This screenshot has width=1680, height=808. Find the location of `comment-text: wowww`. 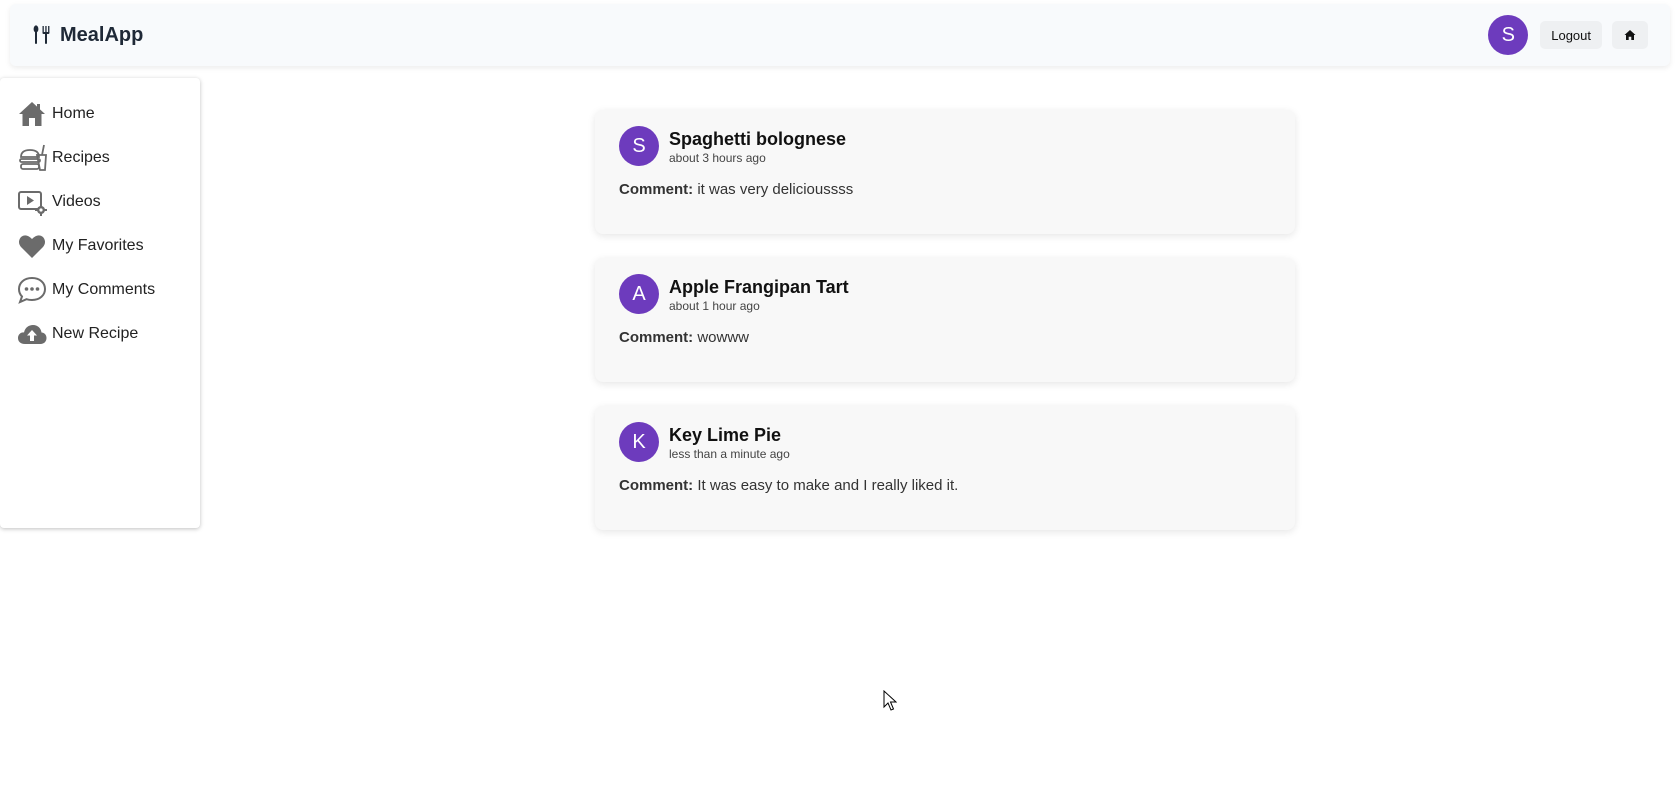

comment-text: wowww is located at coordinates (723, 337).